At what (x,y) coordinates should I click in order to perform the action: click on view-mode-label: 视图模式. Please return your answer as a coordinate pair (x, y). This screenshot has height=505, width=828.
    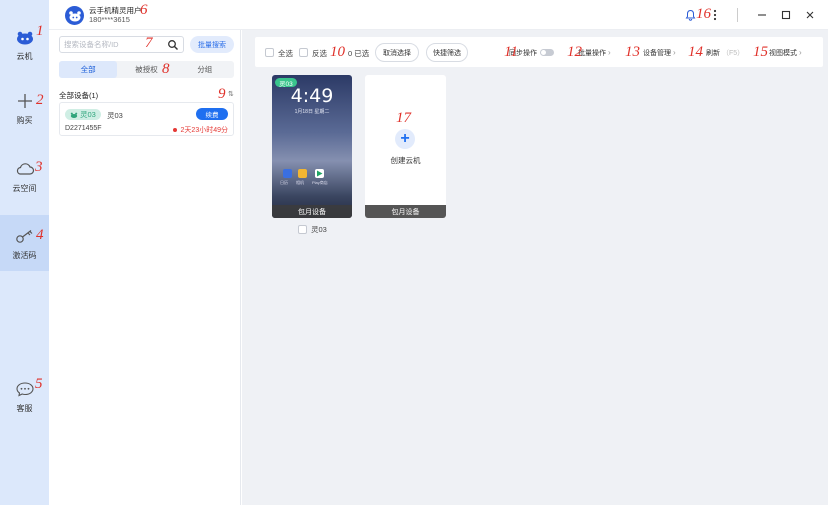
    Looking at the image, I should click on (783, 53).